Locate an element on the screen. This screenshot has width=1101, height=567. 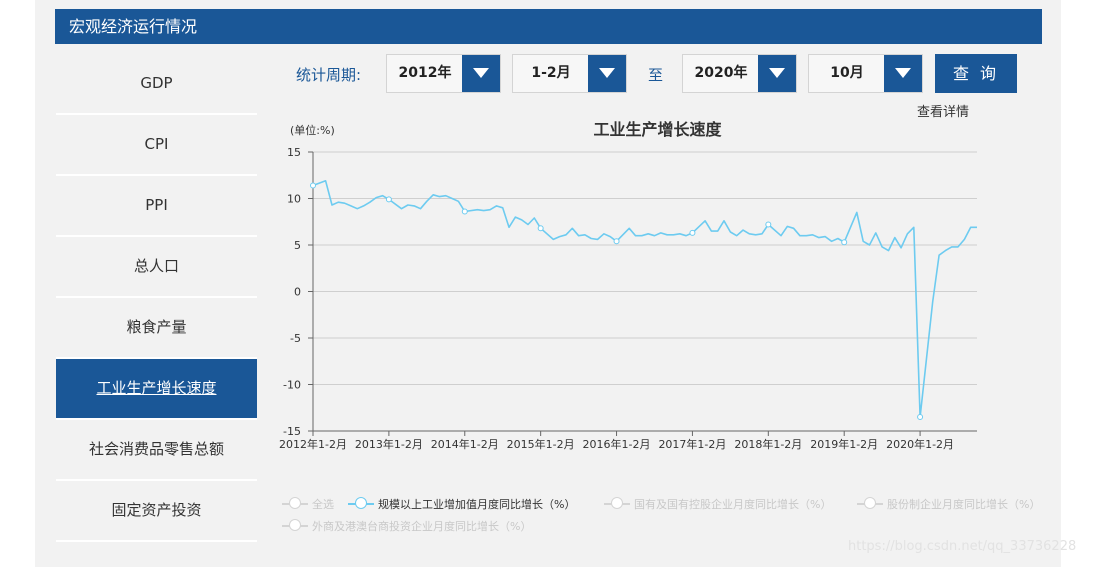
legend-item: 国有及国有控股企业月度同比增长（%） is located at coordinates (717, 504).